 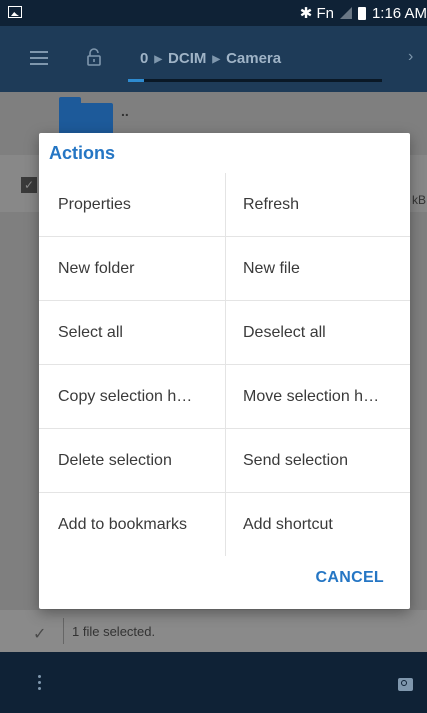 I want to click on divider, so click(x=63, y=631).